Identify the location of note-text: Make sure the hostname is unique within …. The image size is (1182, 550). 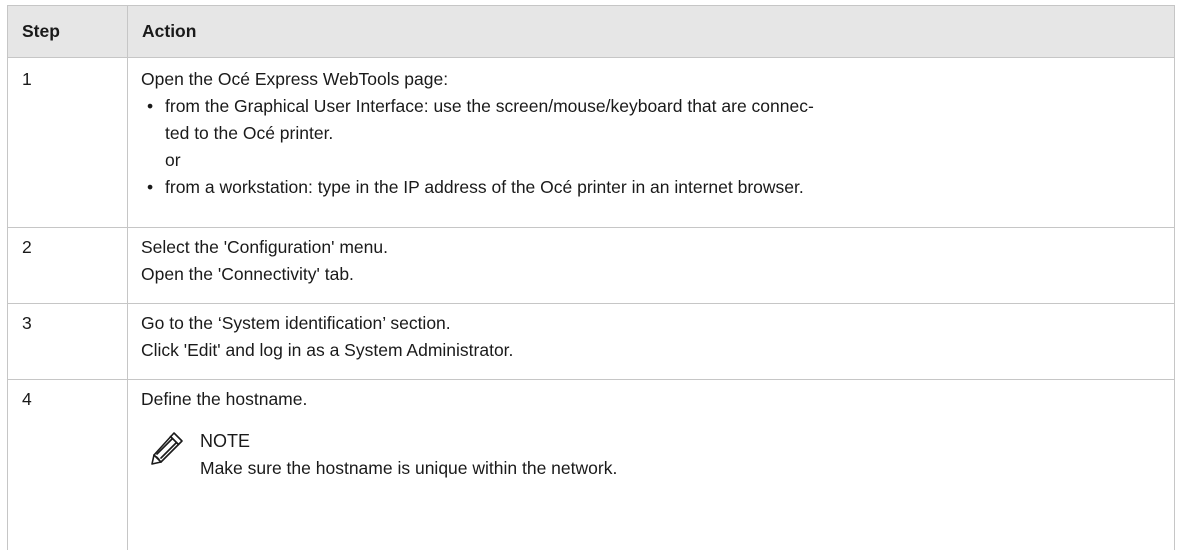
(409, 468).